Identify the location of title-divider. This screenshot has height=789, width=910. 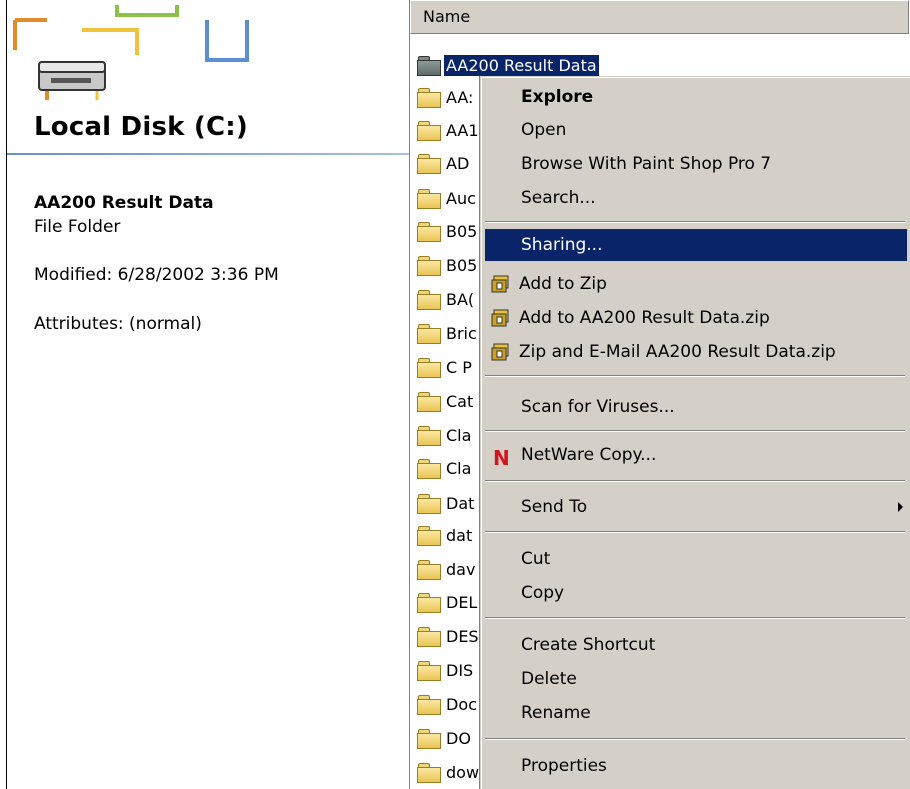
(208, 154).